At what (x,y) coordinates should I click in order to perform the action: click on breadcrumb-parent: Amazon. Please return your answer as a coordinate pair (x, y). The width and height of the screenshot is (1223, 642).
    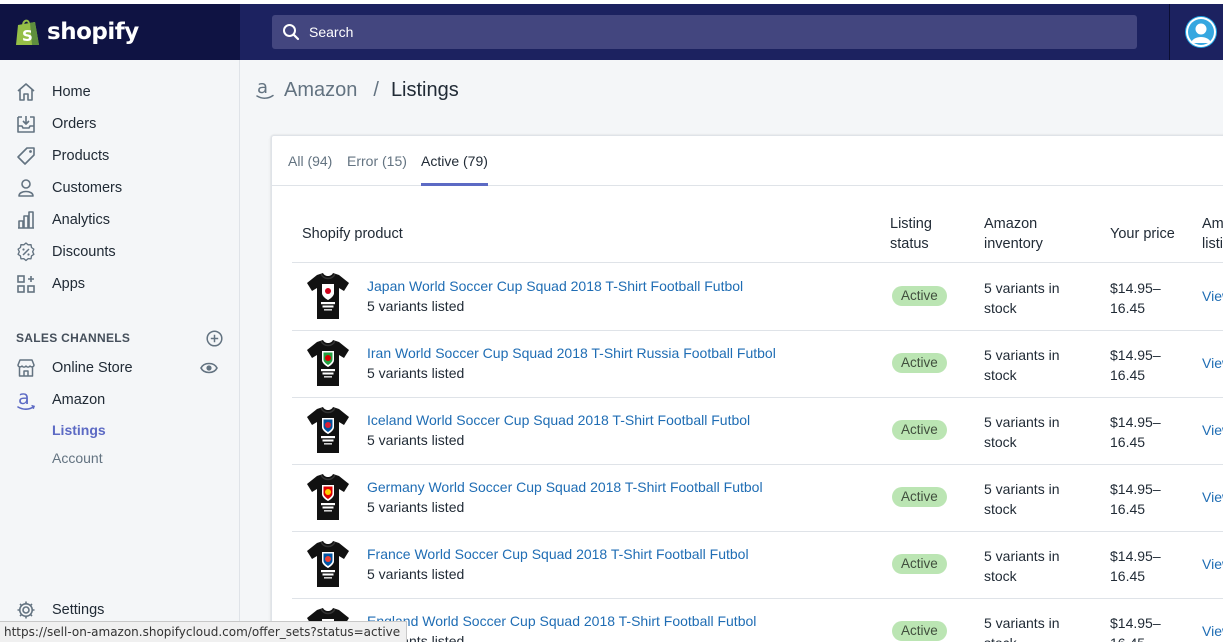
    Looking at the image, I should click on (320, 90).